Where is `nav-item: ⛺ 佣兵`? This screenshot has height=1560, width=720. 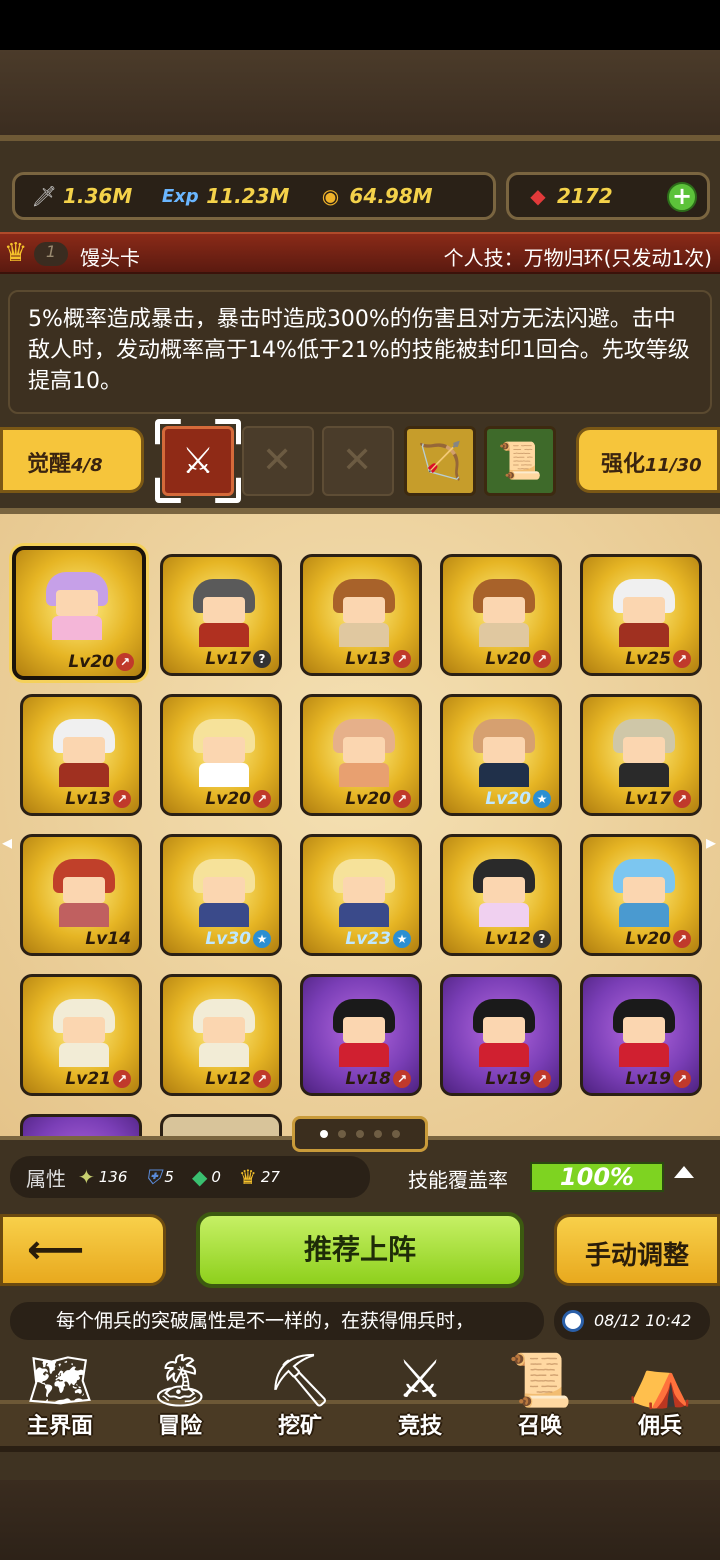 nav-item: ⛺ 佣兵 is located at coordinates (660, 1395).